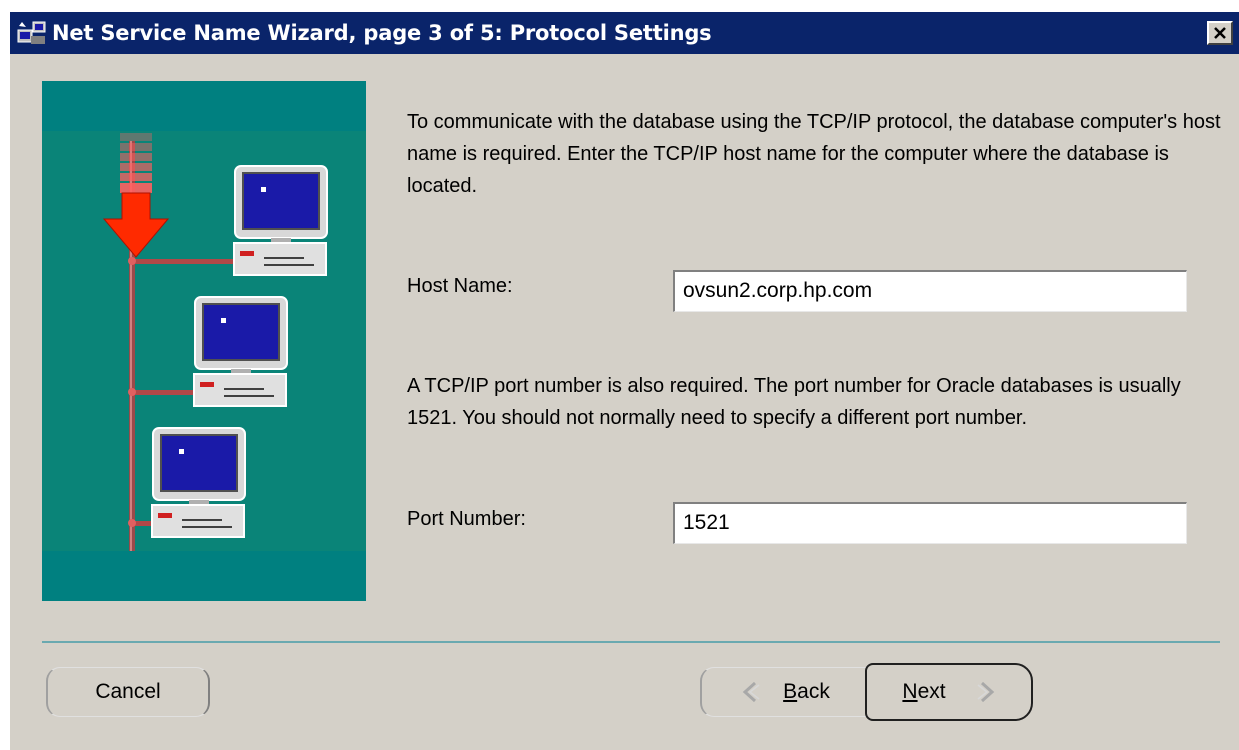 The height and width of the screenshot is (750, 1239). I want to click on port-number-label: Port Number:, so click(466, 519).